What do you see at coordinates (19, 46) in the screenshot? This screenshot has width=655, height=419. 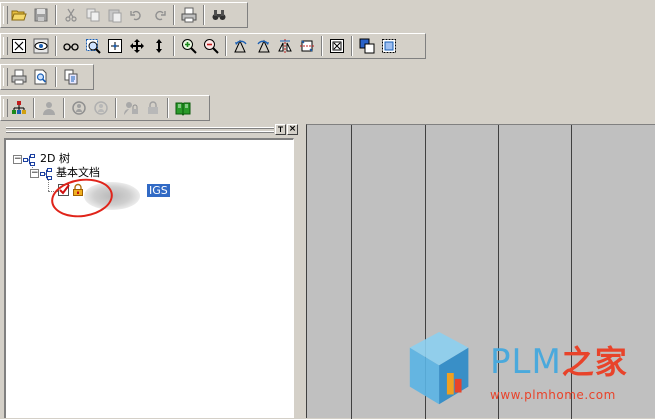 I see `zoom-extents-icon` at bounding box center [19, 46].